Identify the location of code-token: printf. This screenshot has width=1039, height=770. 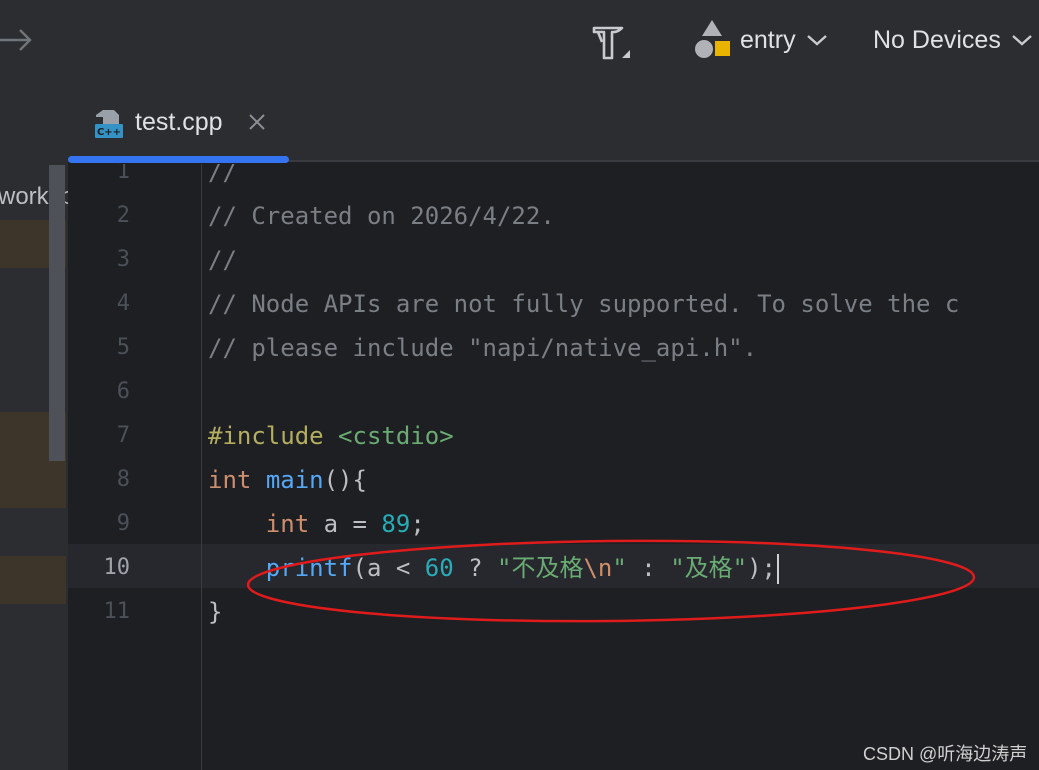
(309, 568).